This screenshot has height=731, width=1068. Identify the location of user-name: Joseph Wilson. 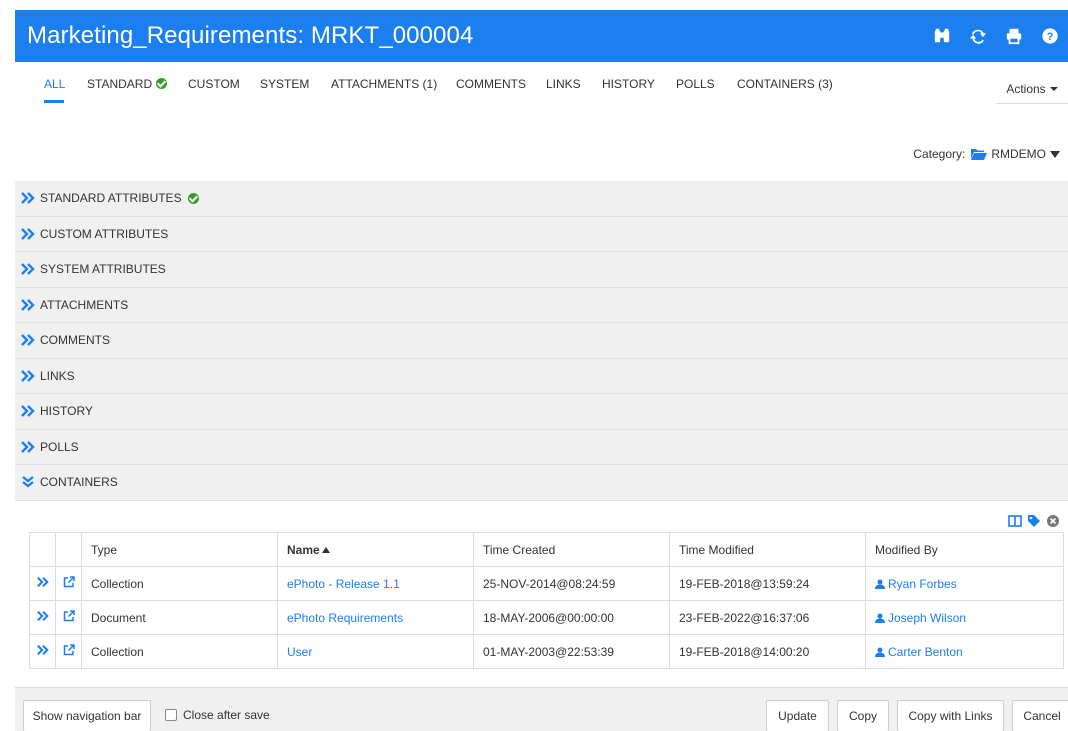
(927, 617).